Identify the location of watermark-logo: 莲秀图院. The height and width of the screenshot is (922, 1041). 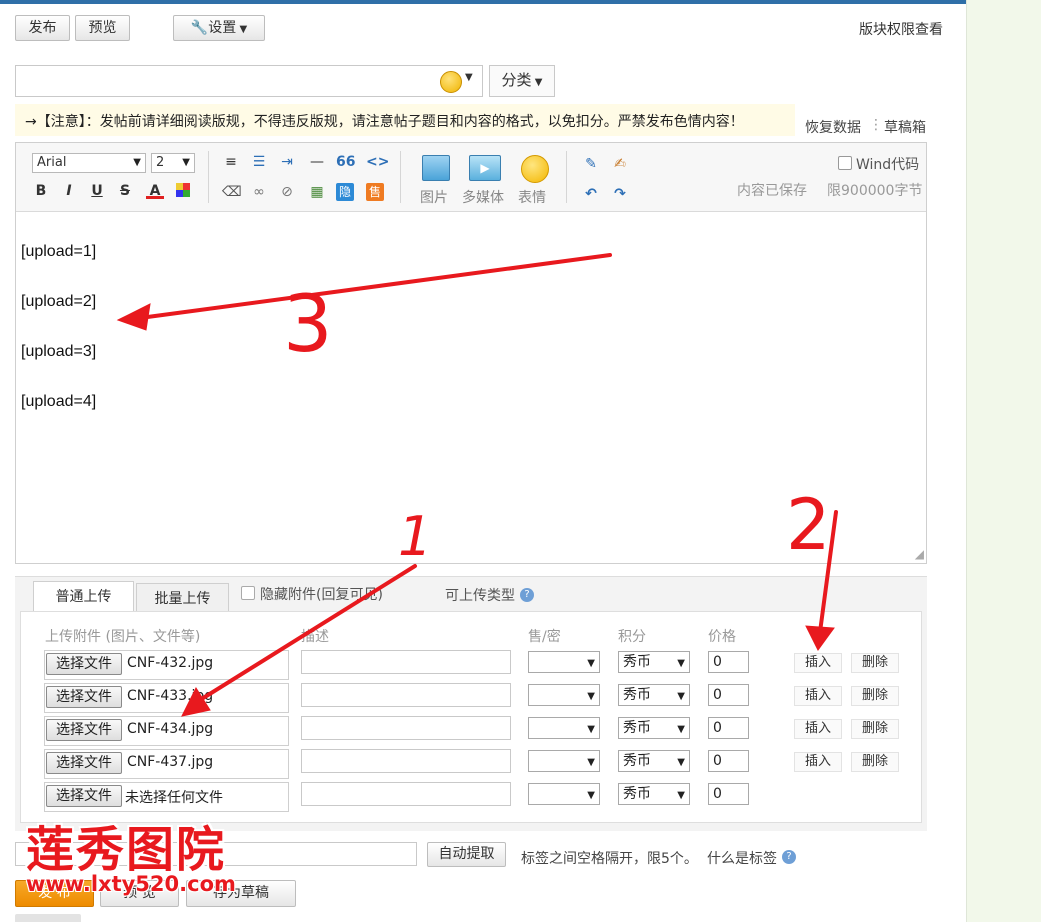
(126, 850).